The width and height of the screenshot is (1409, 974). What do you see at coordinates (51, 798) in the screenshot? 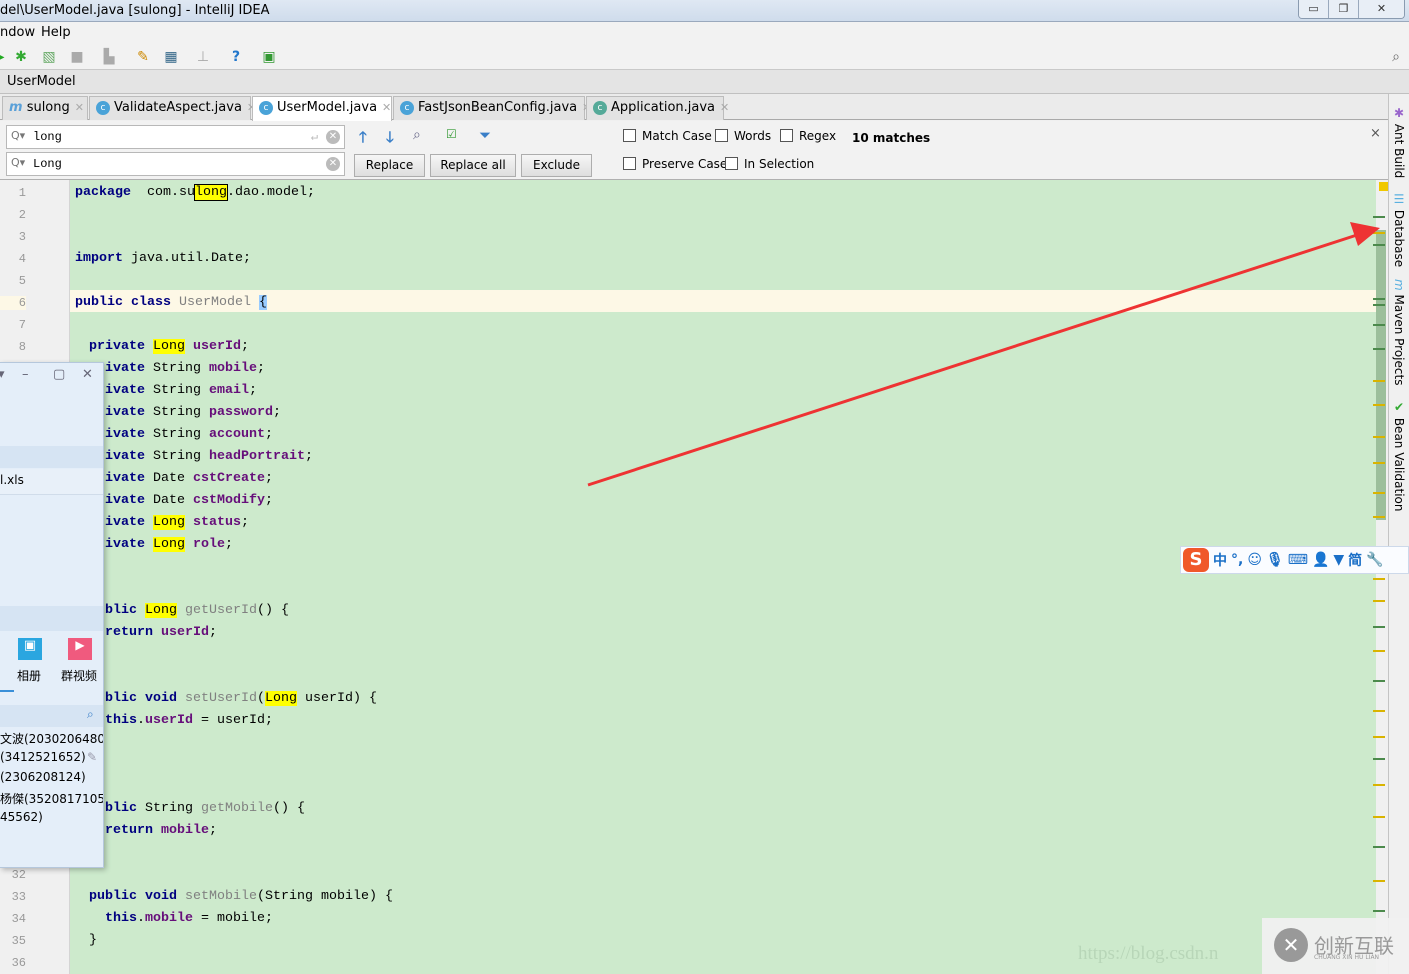
I see `contact-item: 杨傑(3520817105)` at bounding box center [51, 798].